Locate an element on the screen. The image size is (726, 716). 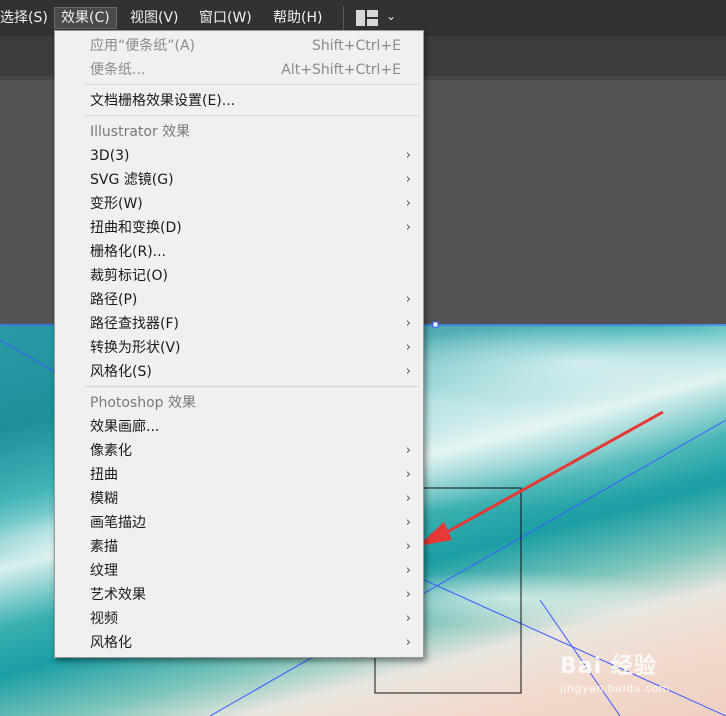
section-header-illustrator: Illustrator 效果 is located at coordinates (140, 132).